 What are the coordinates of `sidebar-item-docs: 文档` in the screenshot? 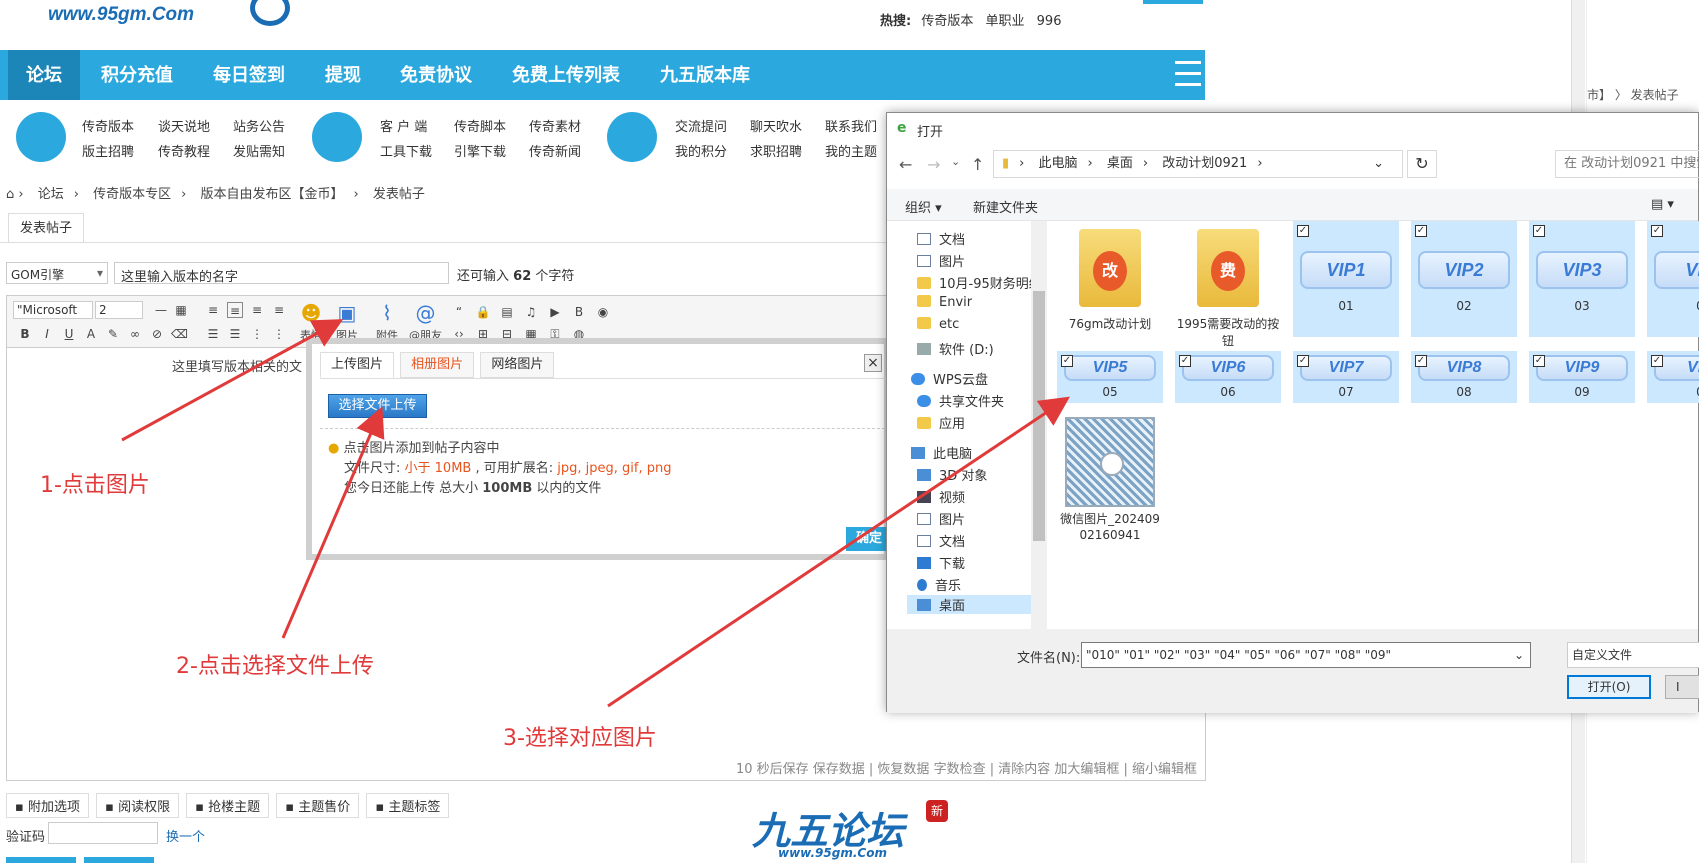 It's located at (941, 238).